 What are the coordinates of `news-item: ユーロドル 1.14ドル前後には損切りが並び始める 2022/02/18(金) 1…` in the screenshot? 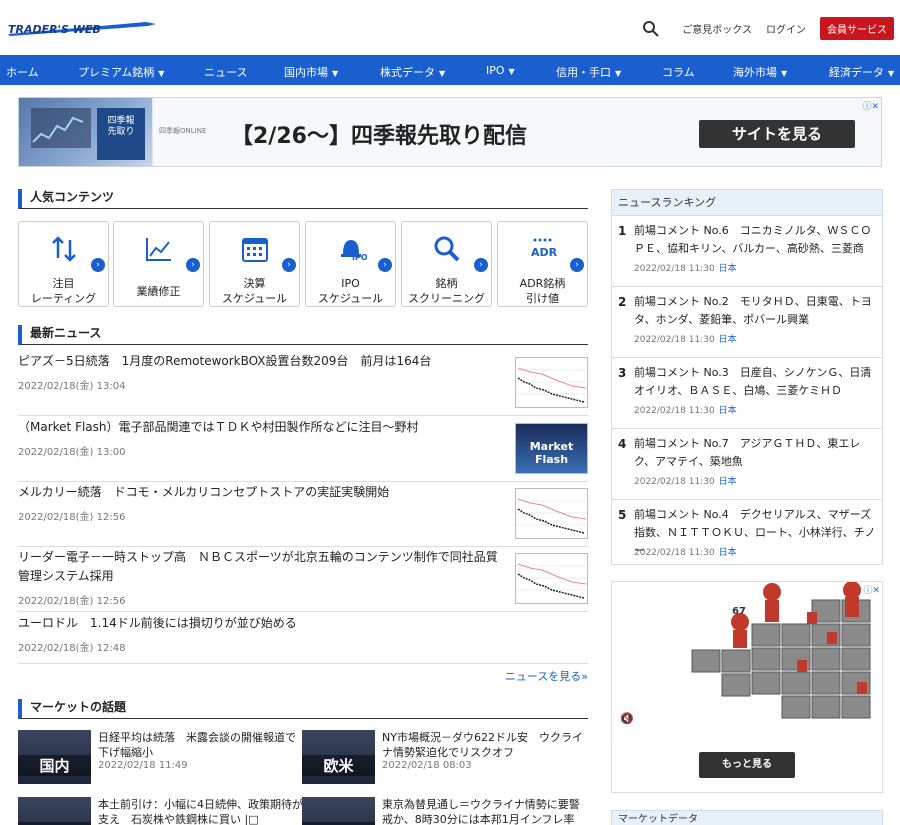 It's located at (303, 639).